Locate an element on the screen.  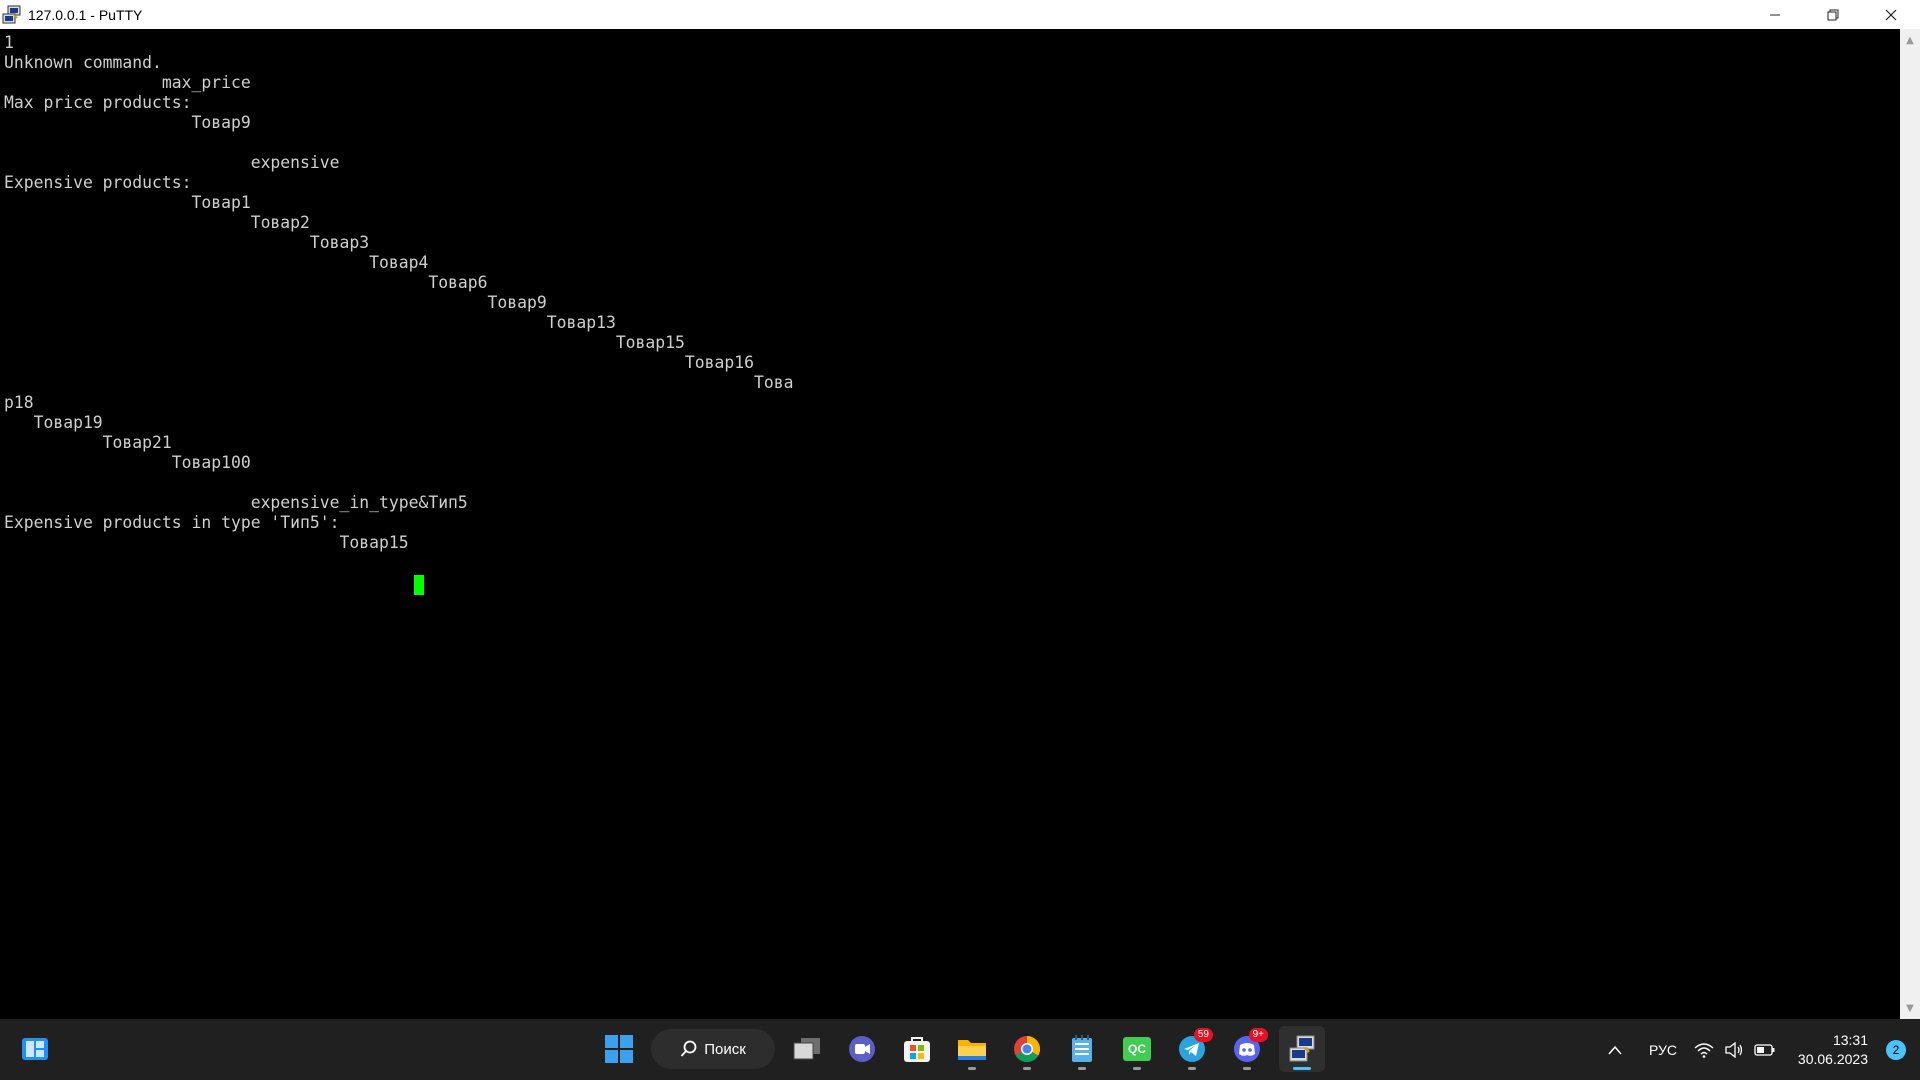
terminal-line: Unknown command. is located at coordinates (83, 62).